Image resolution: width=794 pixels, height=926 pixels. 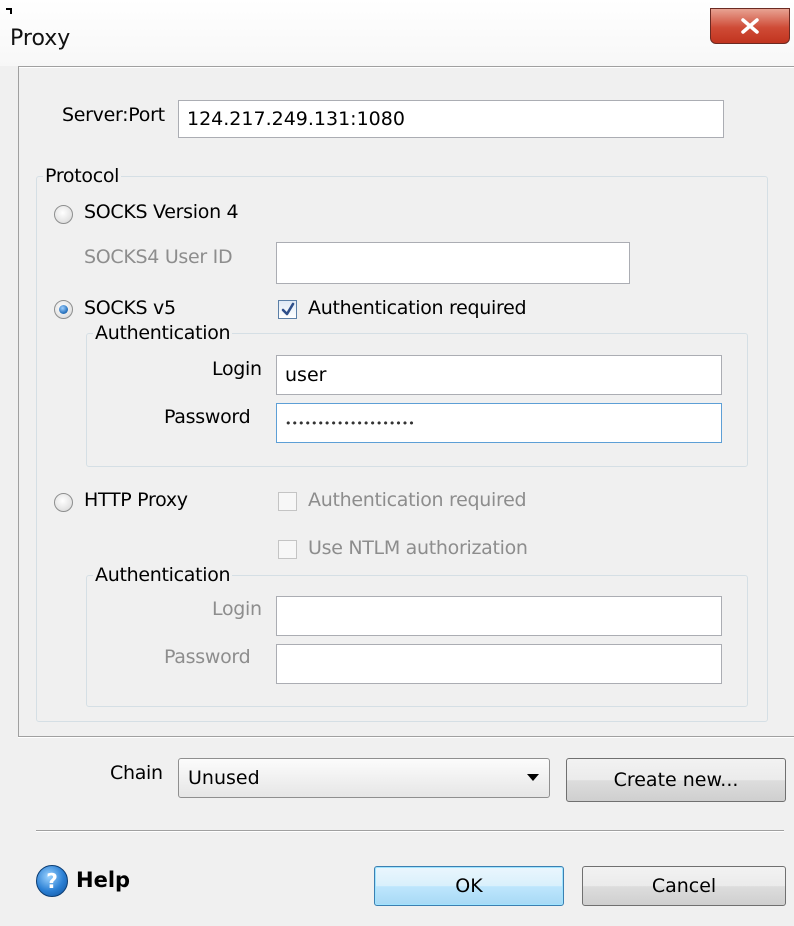 I want to click on http-login-label: Login, so click(x=237, y=609).